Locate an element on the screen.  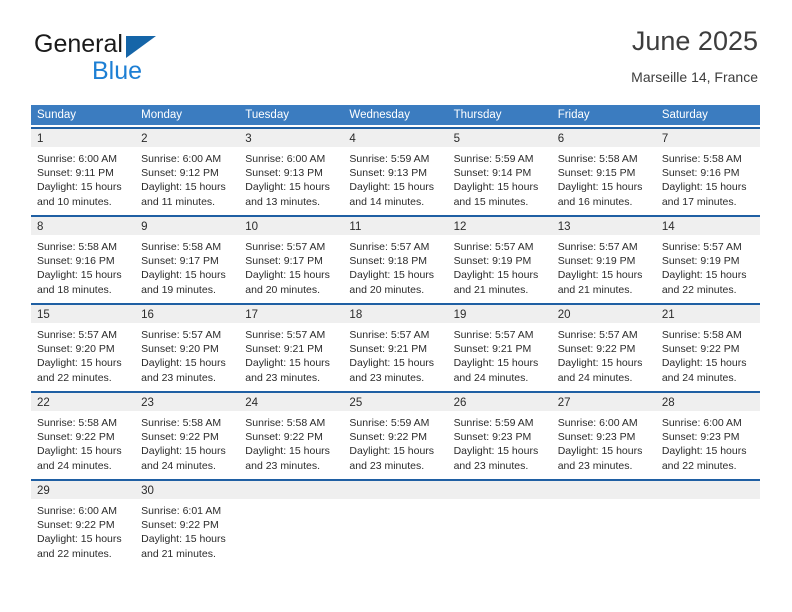
day-number-band: 22 is located at coordinates (83, 402).